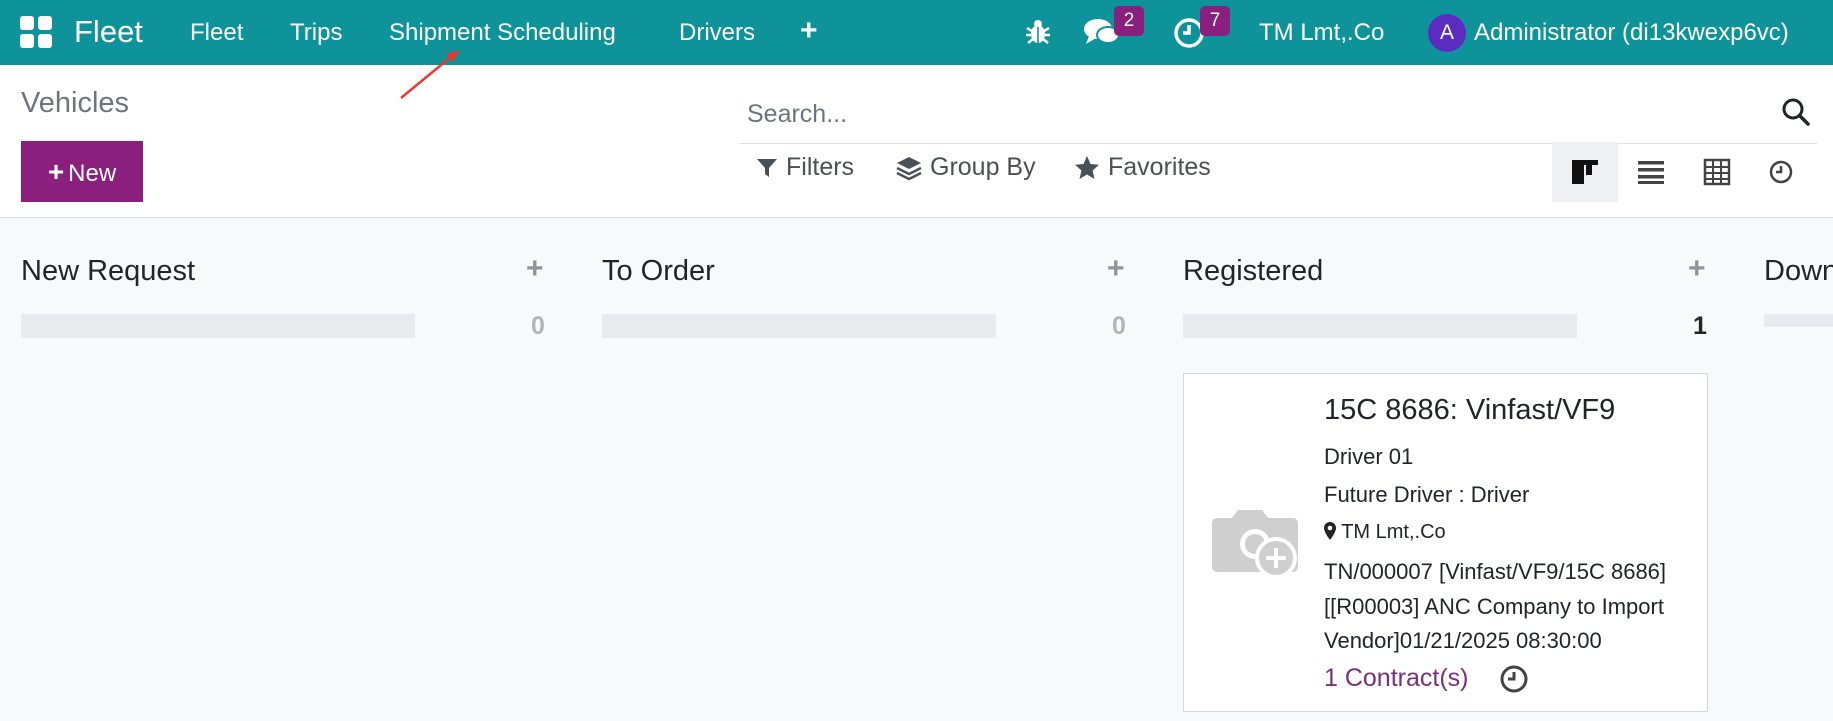 This screenshot has width=1833, height=721. I want to click on contracts-link: 1 Contract(s), so click(1396, 678).